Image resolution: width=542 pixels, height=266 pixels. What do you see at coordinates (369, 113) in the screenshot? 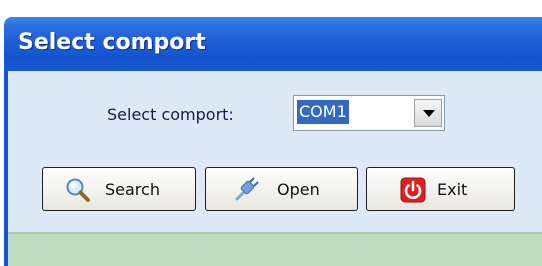
I see `comport-select: COM1` at bounding box center [369, 113].